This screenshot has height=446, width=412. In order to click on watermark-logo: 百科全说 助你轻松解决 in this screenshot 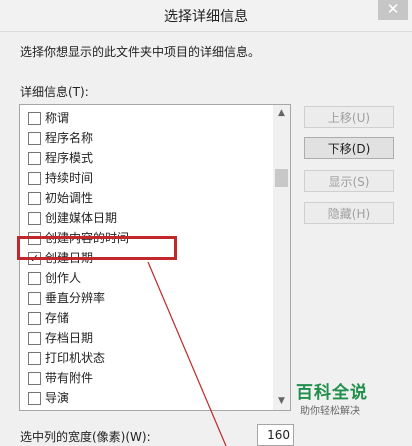, I will do `click(334, 399)`.